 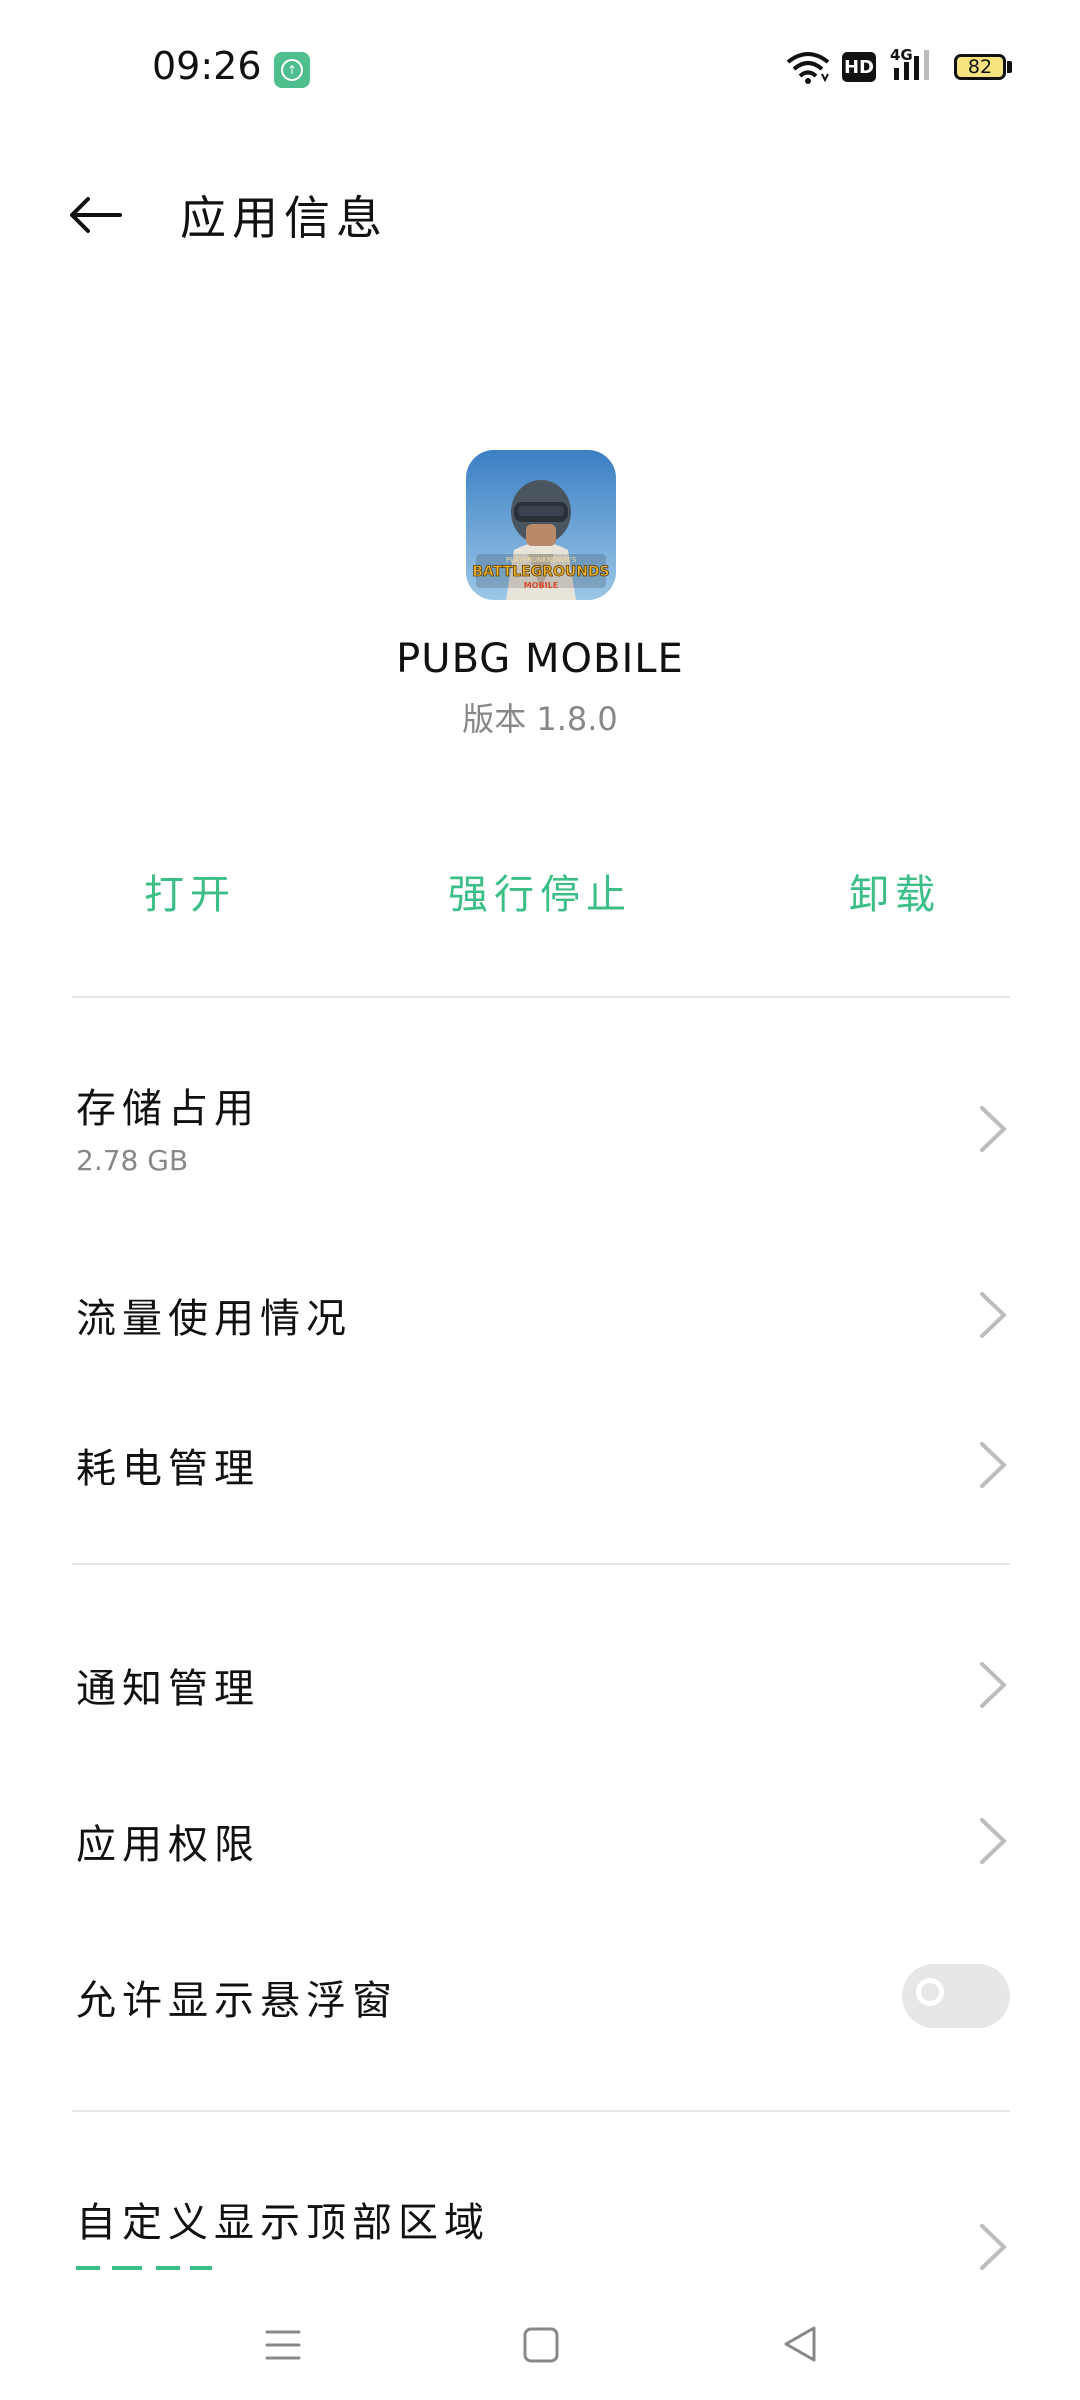 What do you see at coordinates (540, 659) in the screenshot?
I see `app-name: PUBG MOBILE` at bounding box center [540, 659].